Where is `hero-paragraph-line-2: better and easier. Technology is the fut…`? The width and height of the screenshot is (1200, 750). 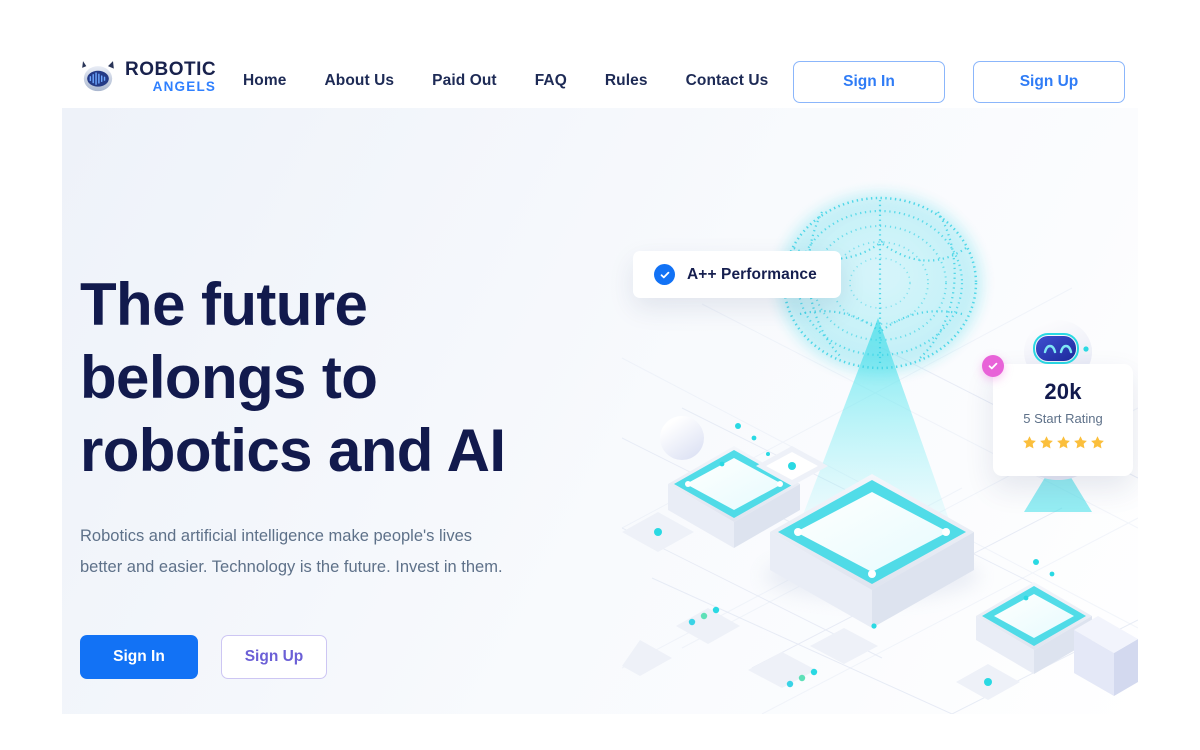 hero-paragraph-line-2: better and easier. Technology is the fut… is located at coordinates (291, 567).